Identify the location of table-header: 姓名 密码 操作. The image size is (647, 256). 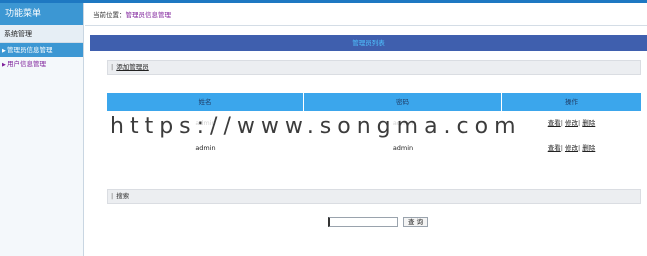
(374, 102).